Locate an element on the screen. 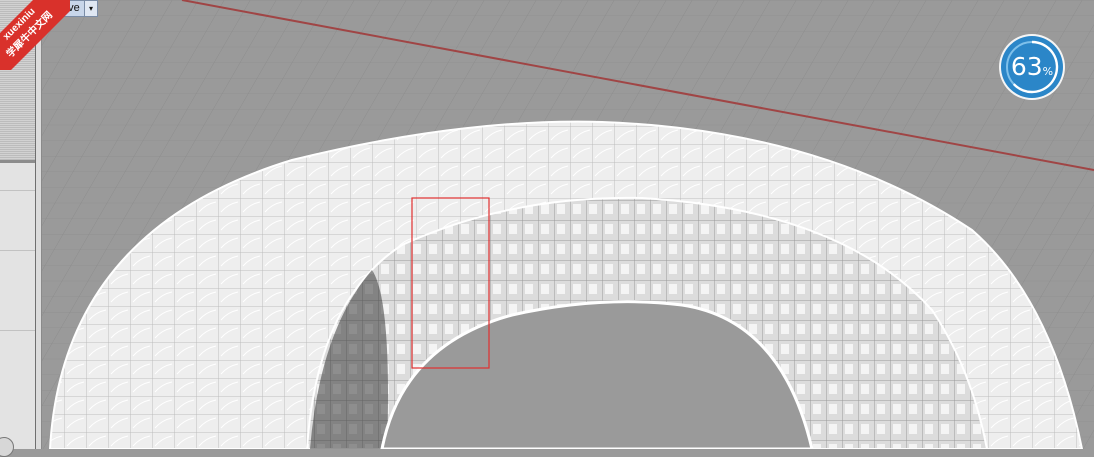  progress-indicator: 63% is located at coordinates (1032, 67).